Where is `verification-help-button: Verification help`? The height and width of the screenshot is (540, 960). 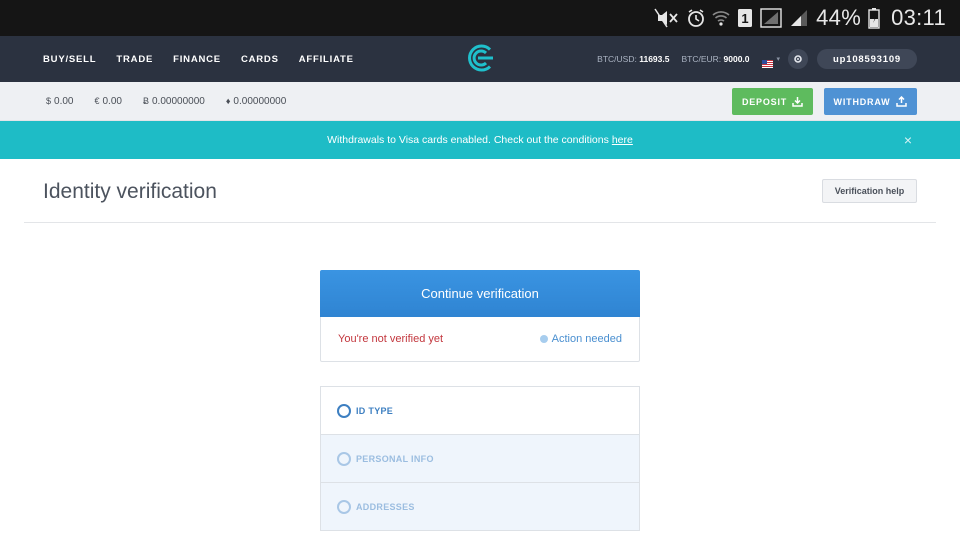 verification-help-button: Verification help is located at coordinates (869, 191).